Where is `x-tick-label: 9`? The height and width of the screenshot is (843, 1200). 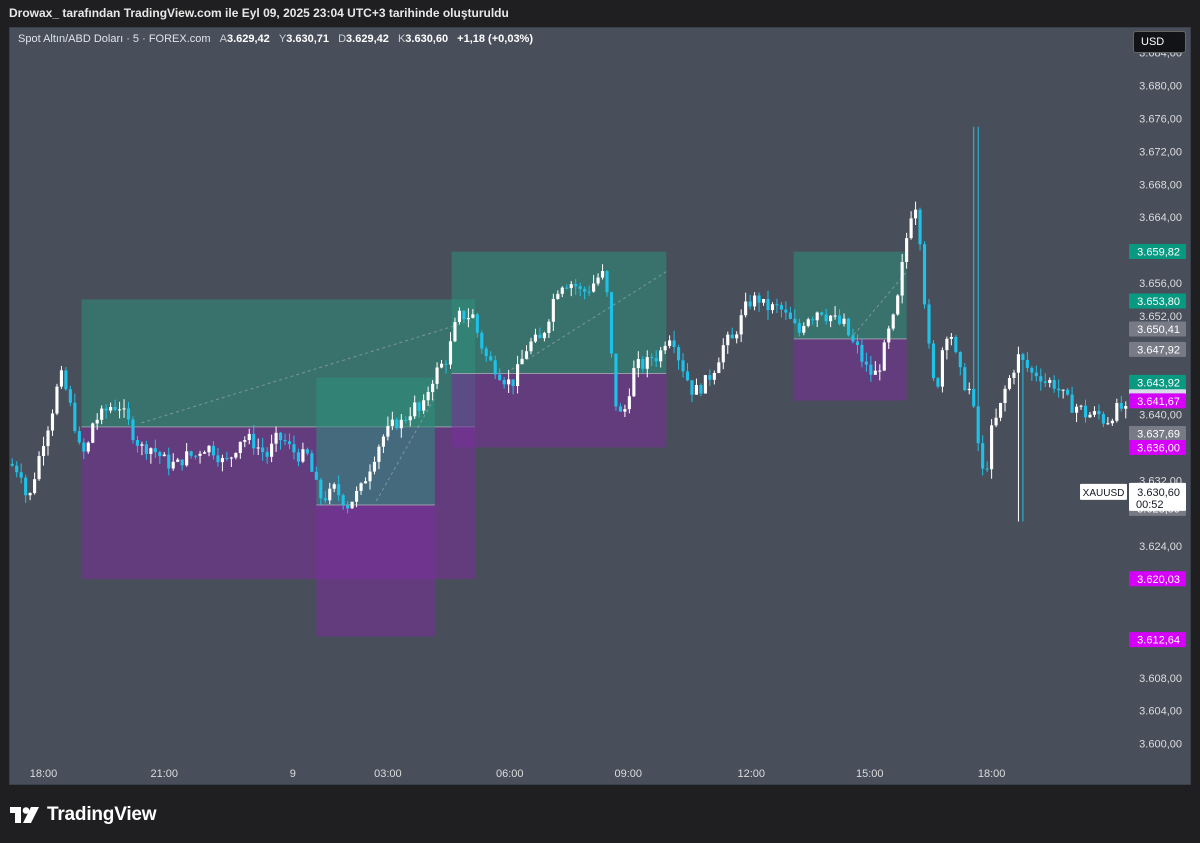 x-tick-label: 9 is located at coordinates (293, 774).